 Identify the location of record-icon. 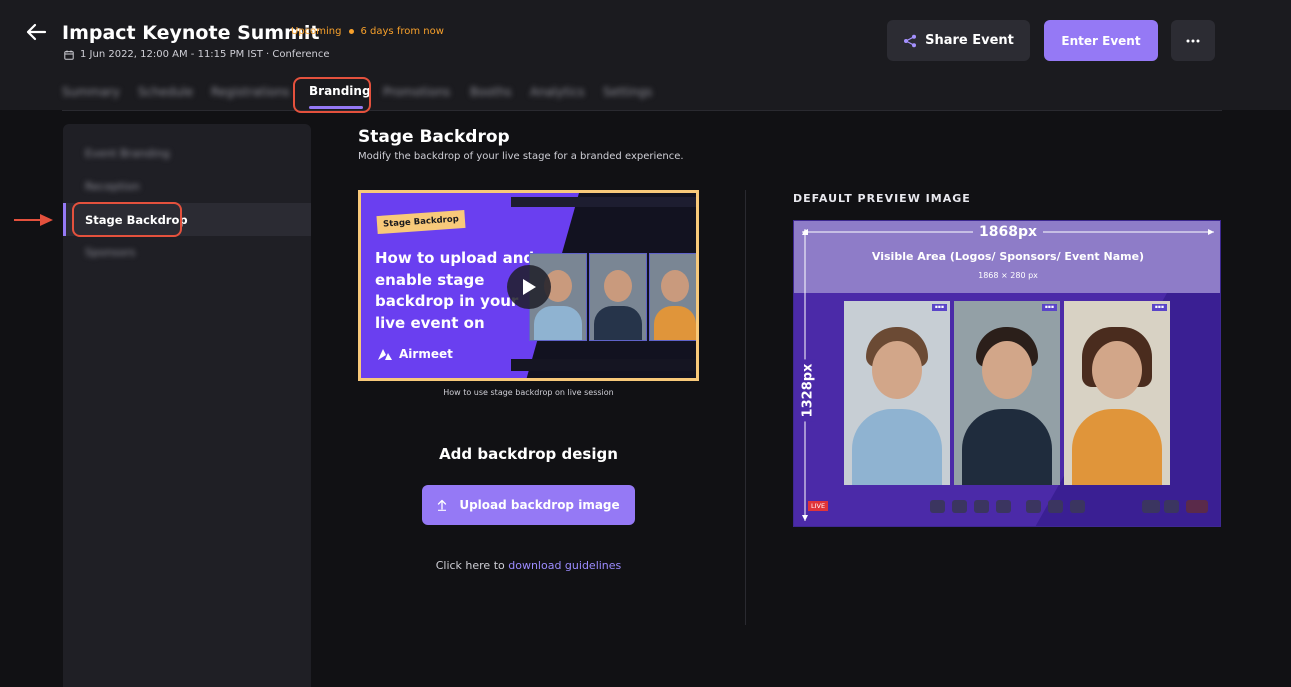
(1197, 506).